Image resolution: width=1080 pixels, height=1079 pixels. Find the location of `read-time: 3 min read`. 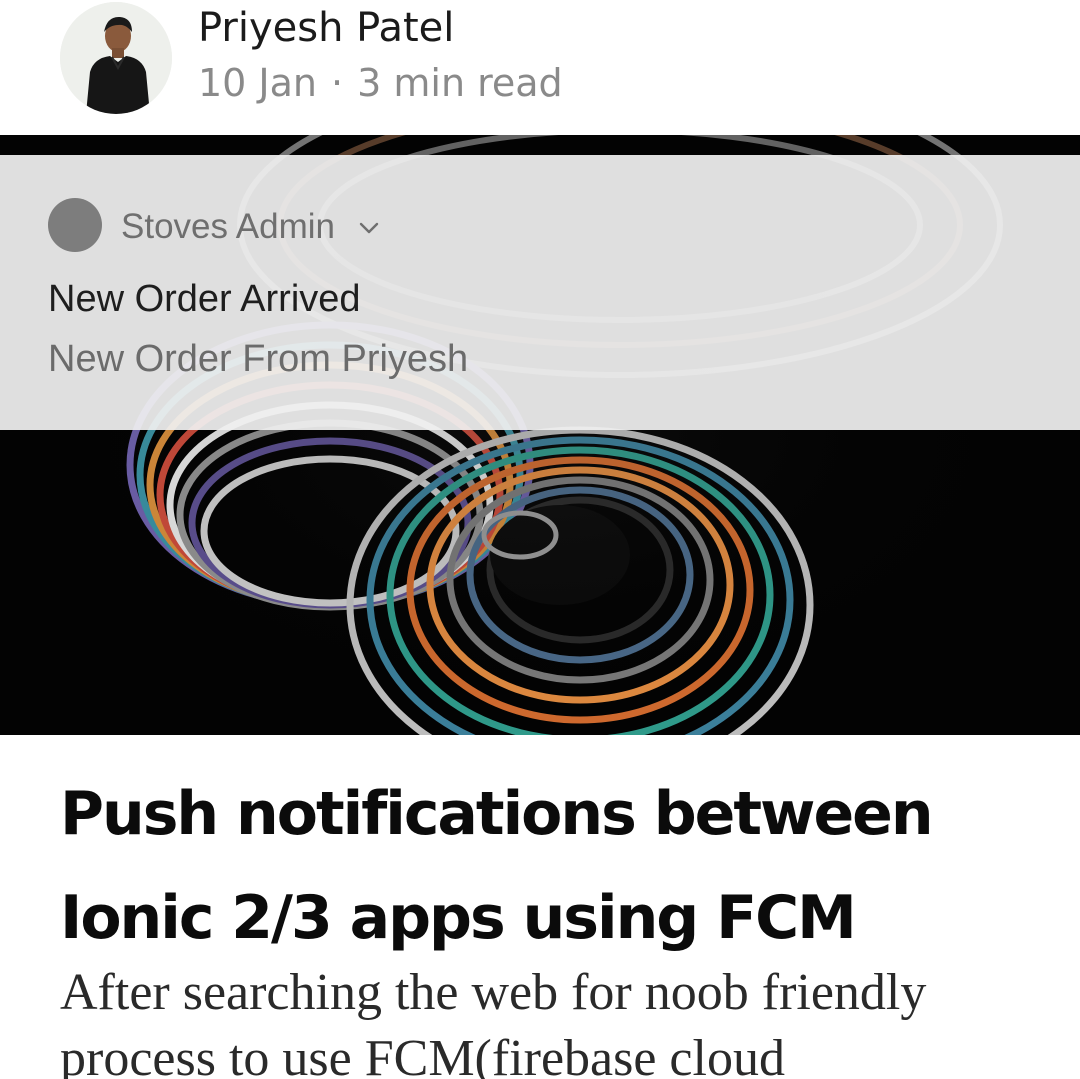

read-time: 3 min read is located at coordinates (460, 83).